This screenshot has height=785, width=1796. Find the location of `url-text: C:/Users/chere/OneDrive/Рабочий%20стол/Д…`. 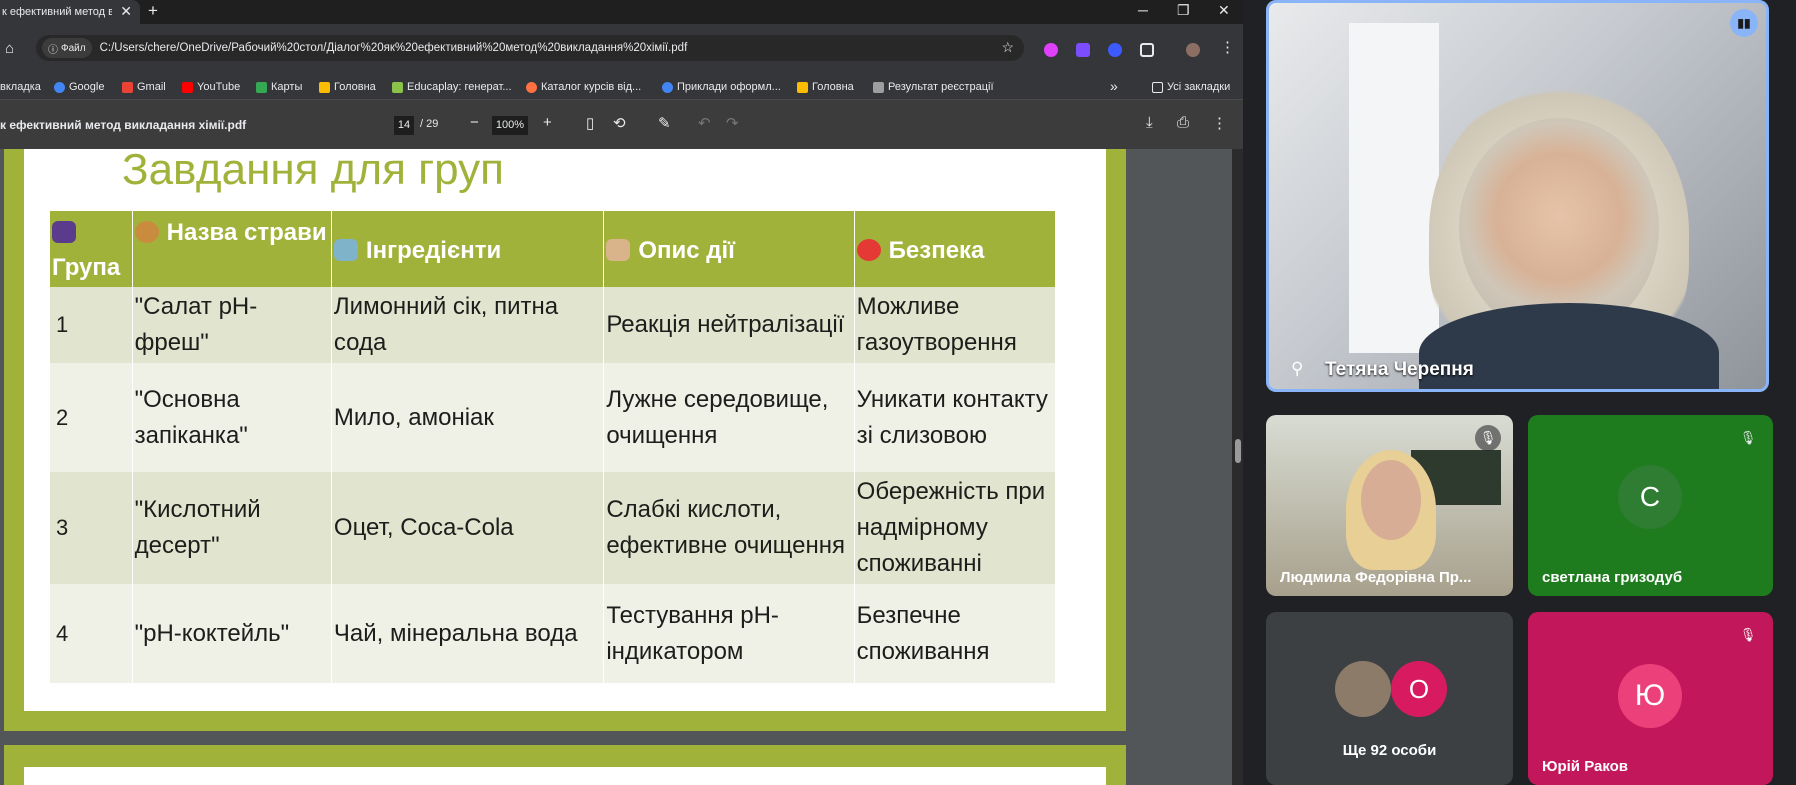

url-text: C:/Users/chere/OneDrive/Рабочий%20стол/Д… is located at coordinates (394, 48).